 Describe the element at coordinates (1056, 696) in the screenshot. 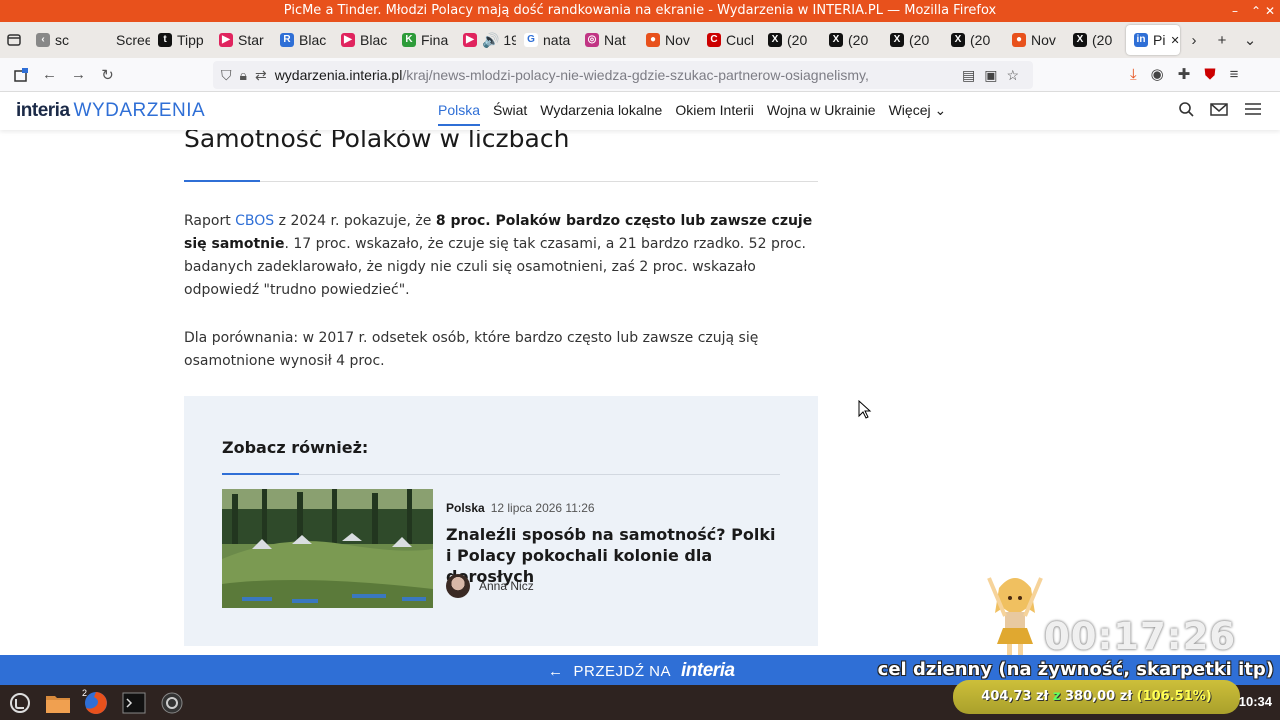

I see `progress-of: z` at that location.